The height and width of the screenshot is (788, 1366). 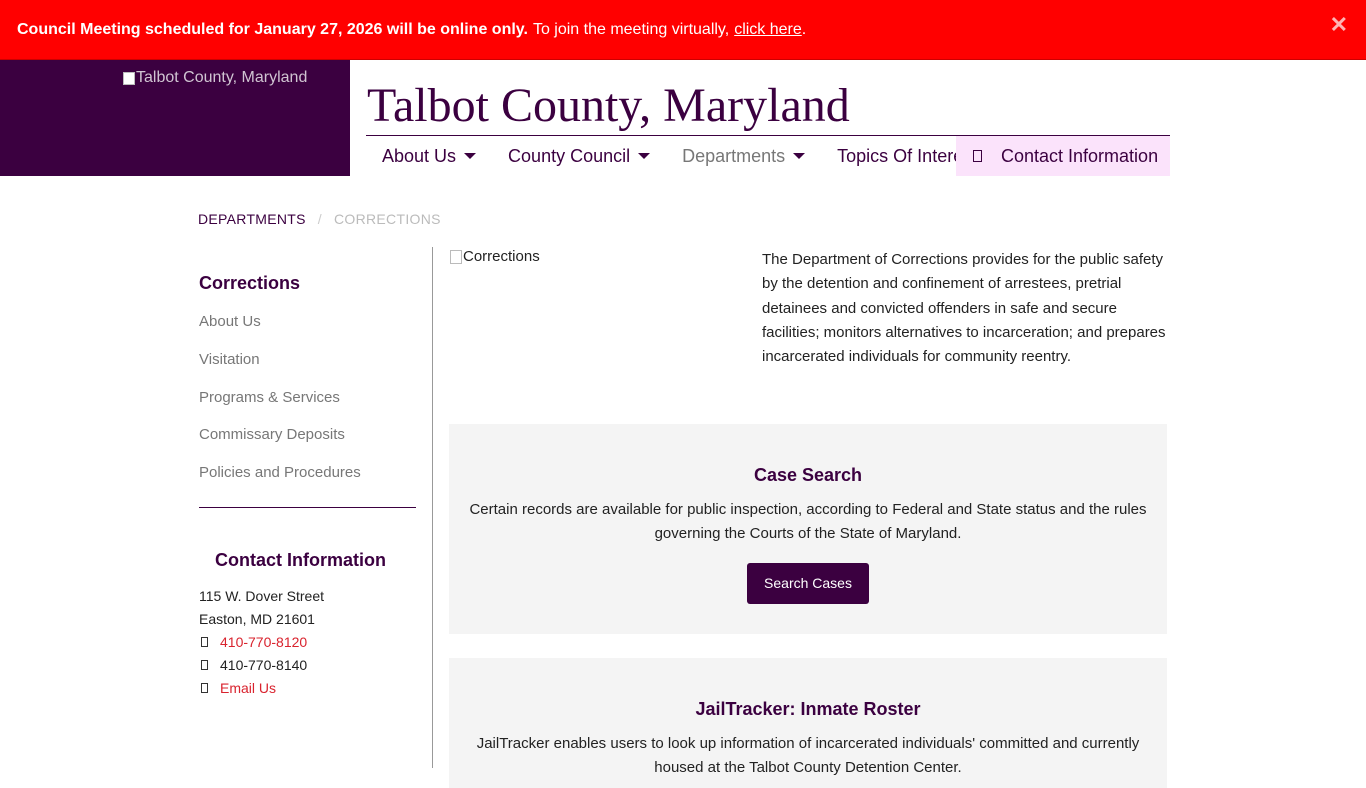 I want to click on contact-icon, so click(x=977, y=156).